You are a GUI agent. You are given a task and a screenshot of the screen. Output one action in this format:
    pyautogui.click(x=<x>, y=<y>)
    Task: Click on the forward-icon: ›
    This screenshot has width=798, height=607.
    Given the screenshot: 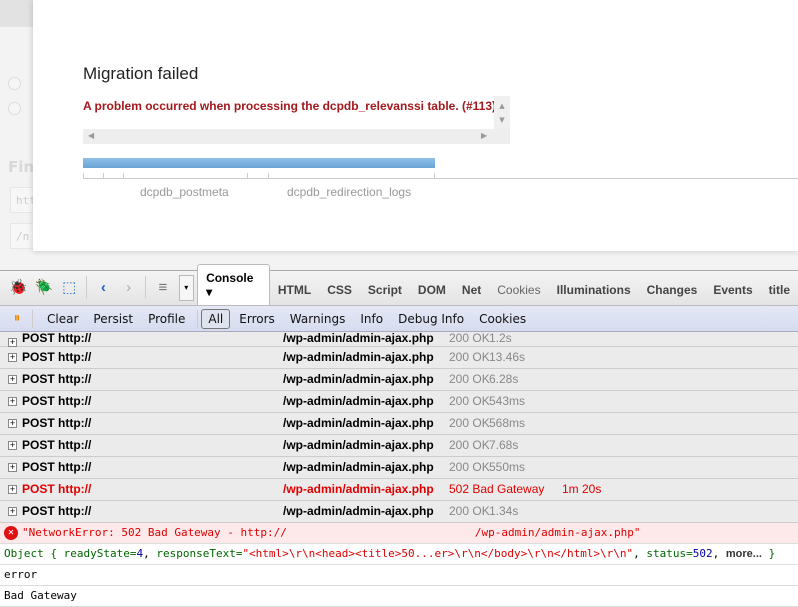 What is the action you would take?
    pyautogui.click(x=128, y=287)
    